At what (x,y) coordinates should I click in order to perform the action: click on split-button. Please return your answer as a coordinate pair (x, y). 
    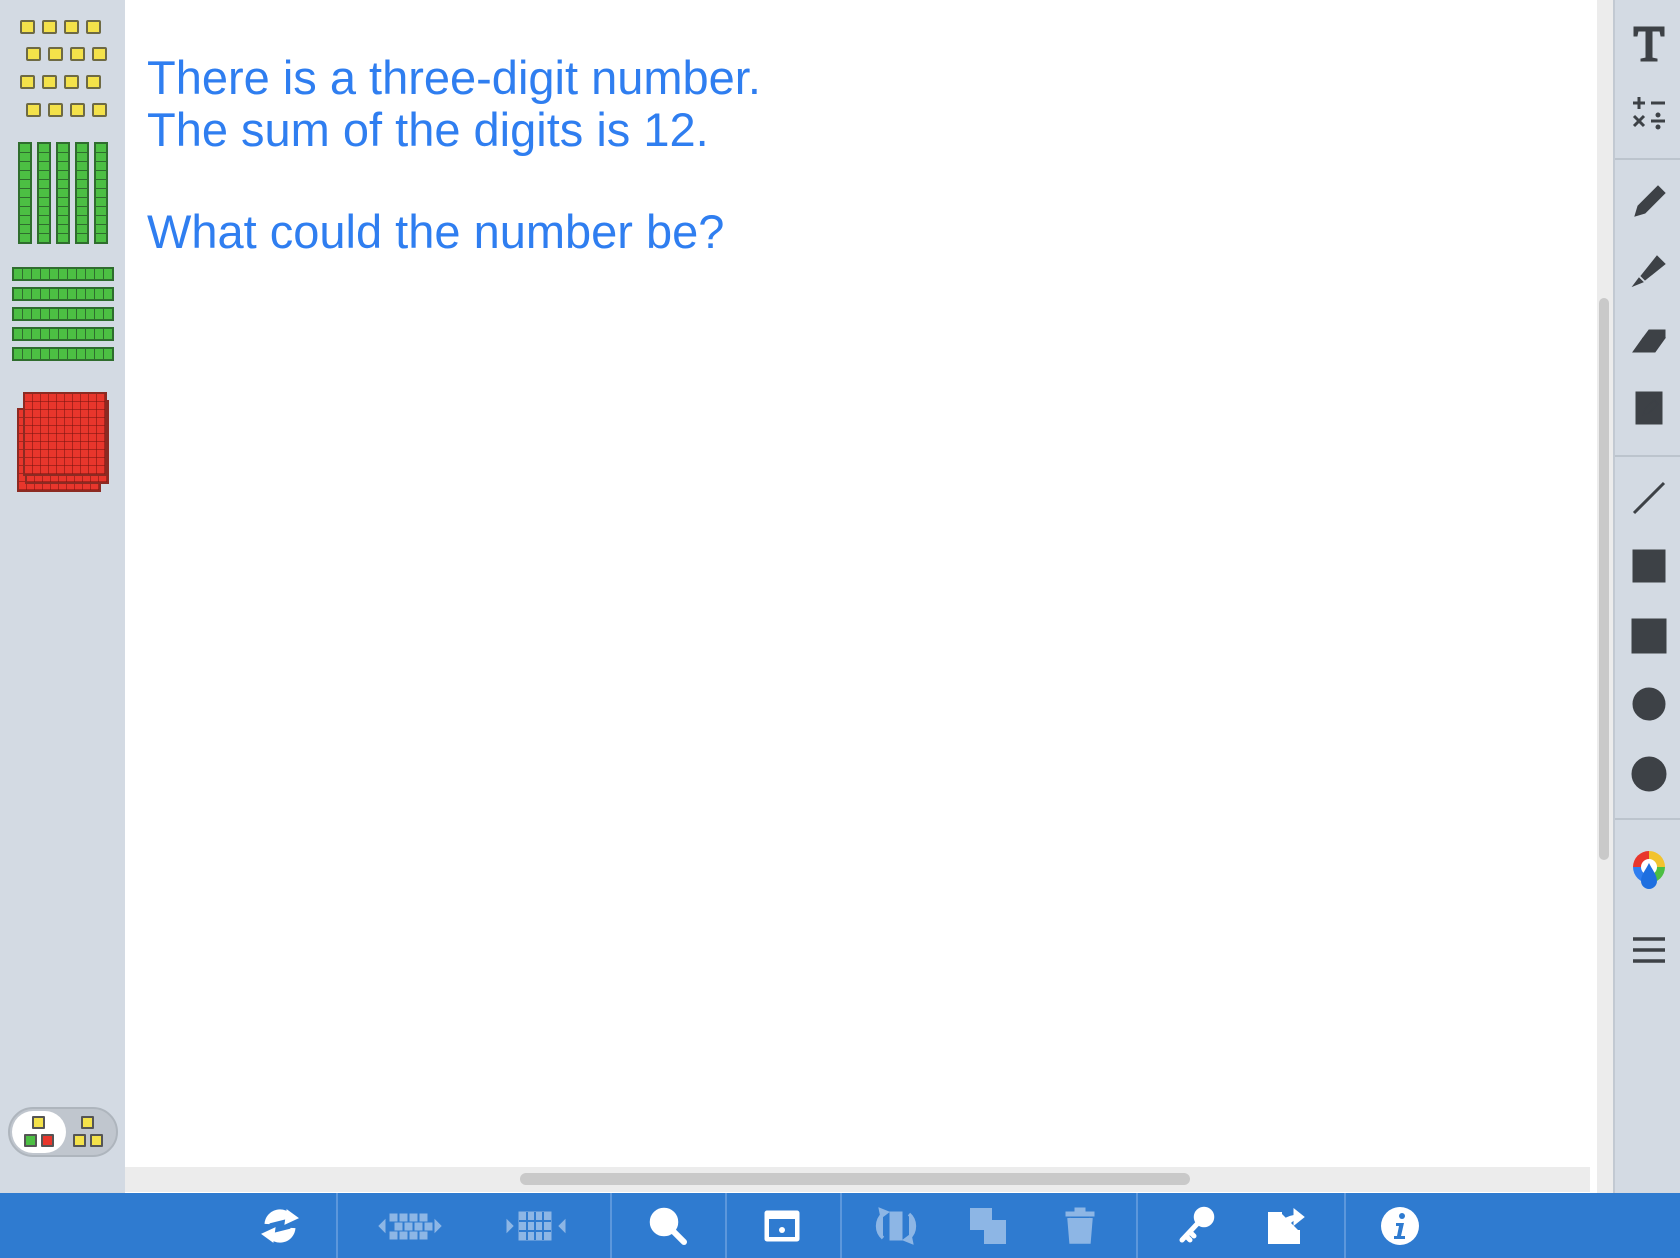
    Looking at the image, I should click on (410, 1225).